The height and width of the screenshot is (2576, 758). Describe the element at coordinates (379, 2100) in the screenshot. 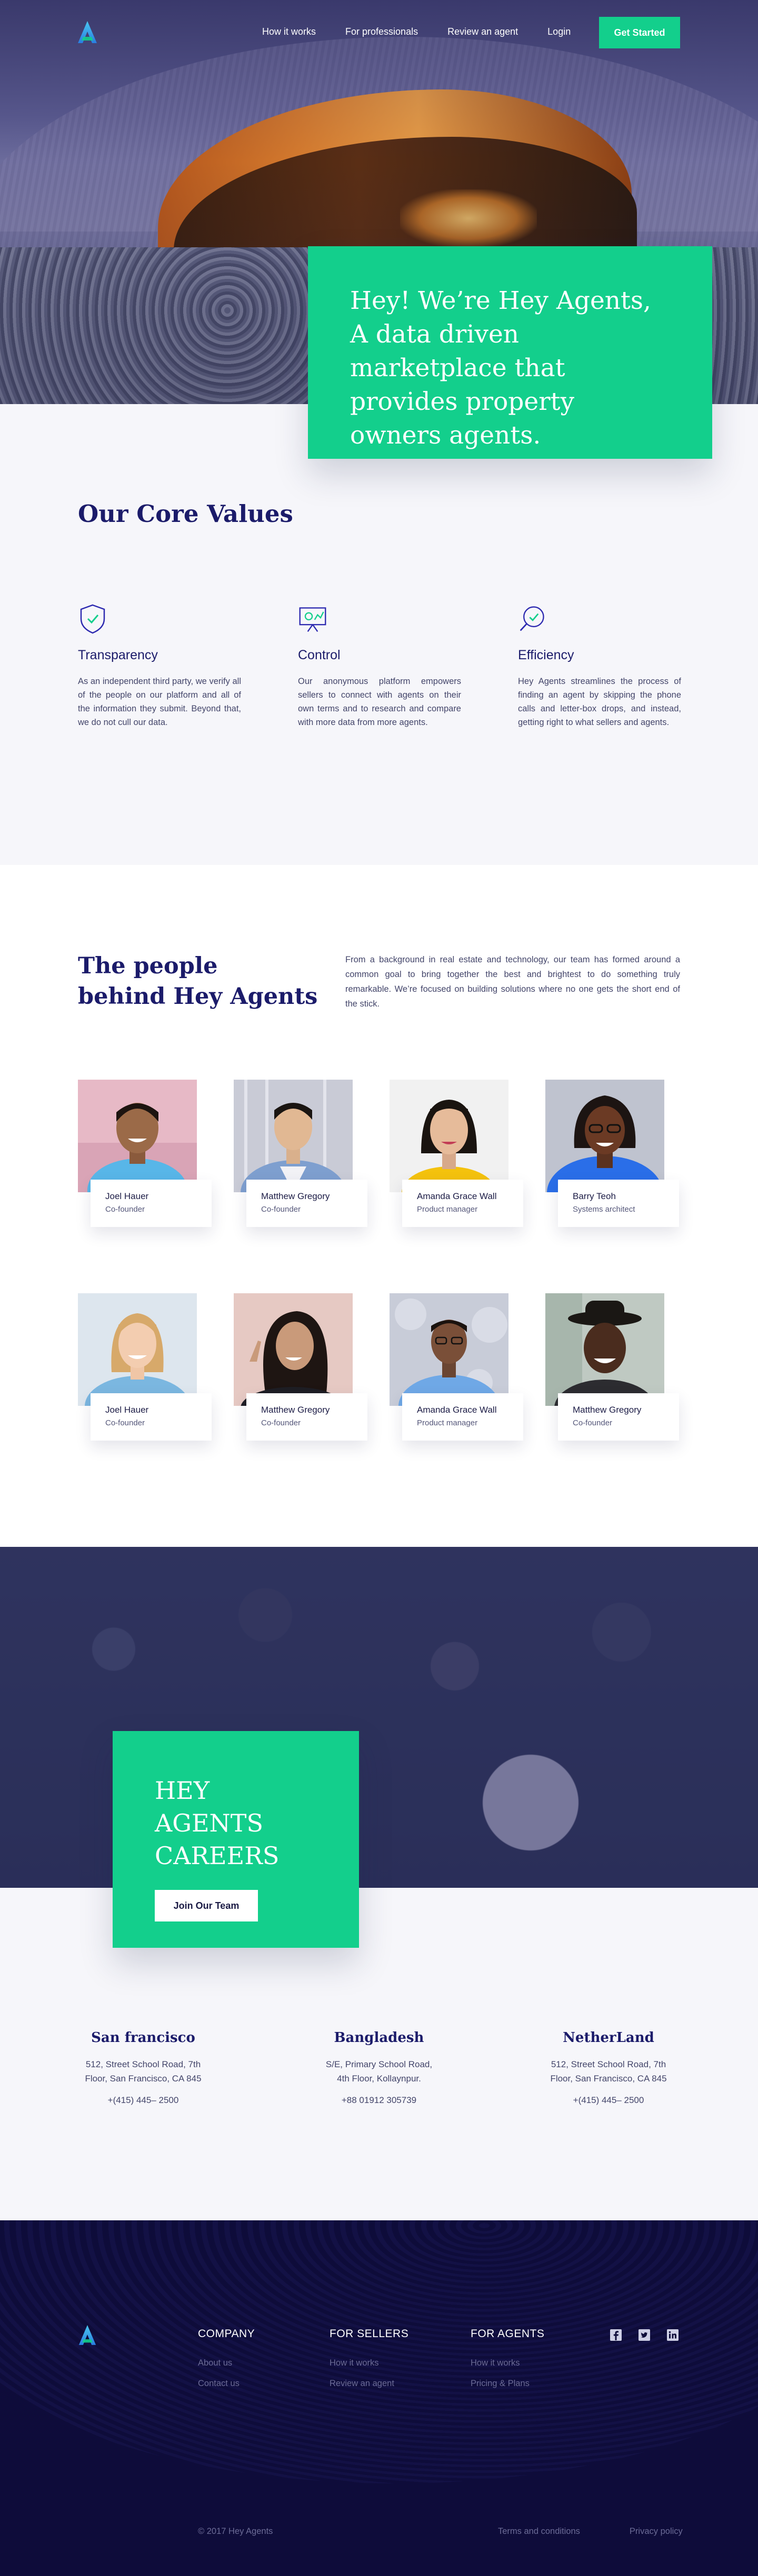

I see `office-phone: +88 01912 305739` at that location.